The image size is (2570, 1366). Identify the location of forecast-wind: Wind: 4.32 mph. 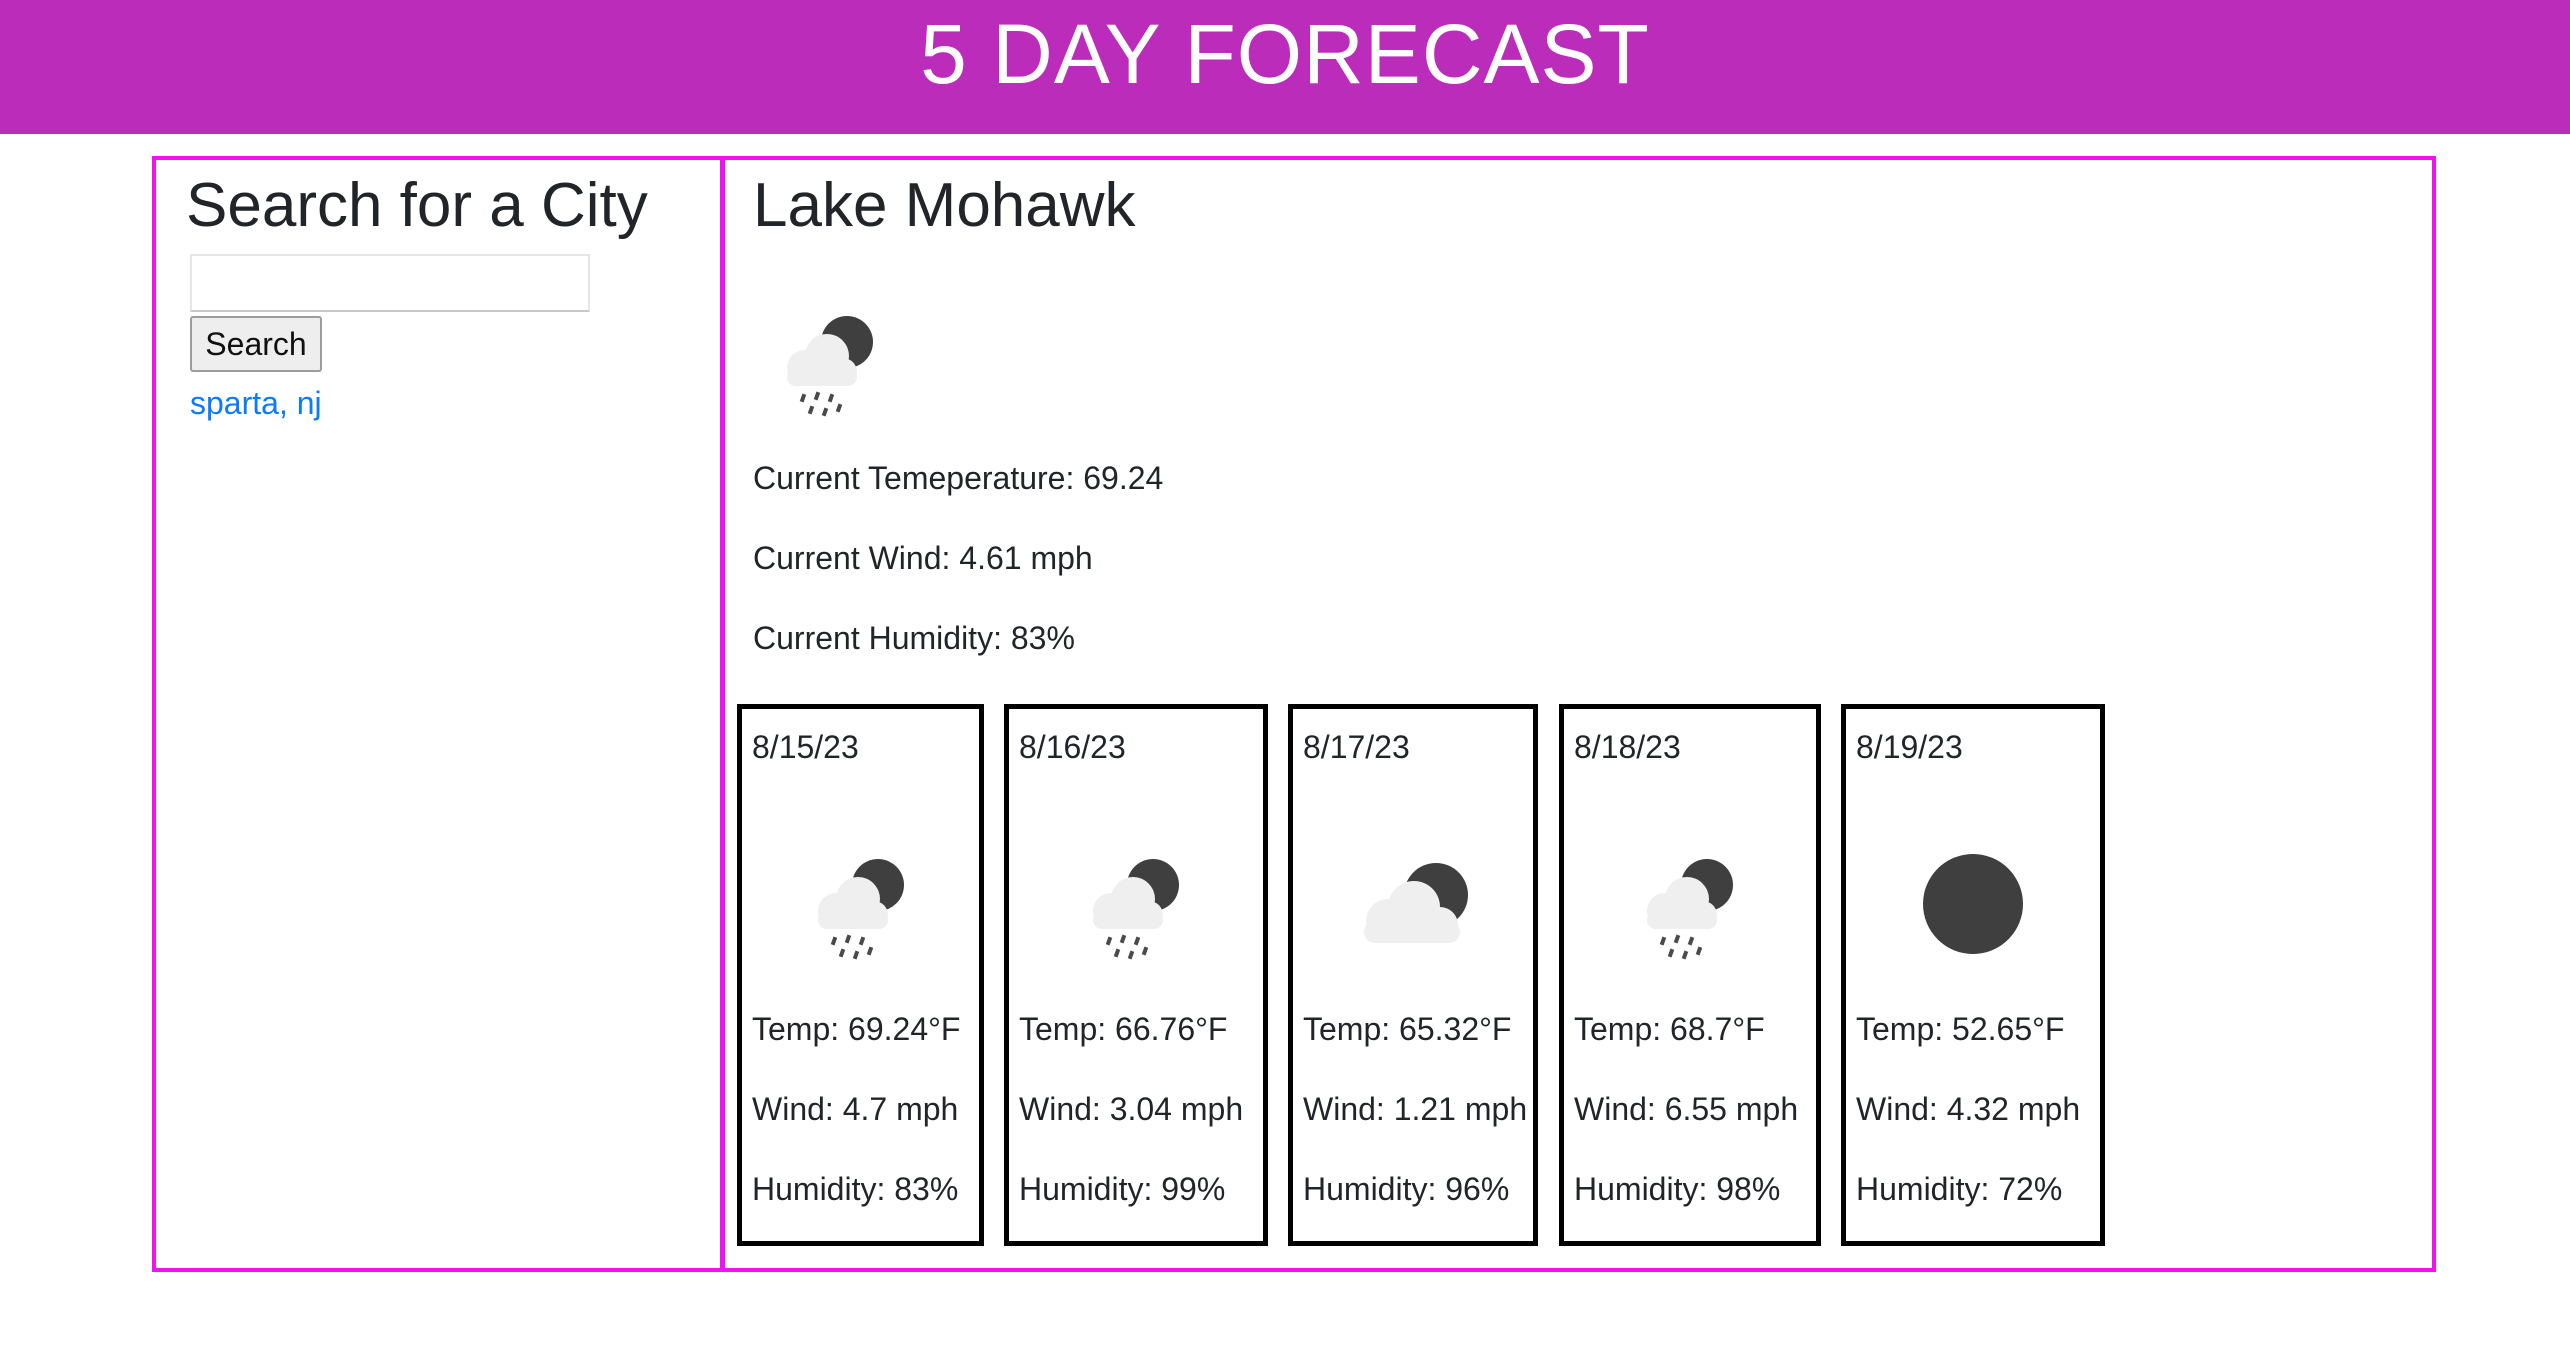
(1968, 1109).